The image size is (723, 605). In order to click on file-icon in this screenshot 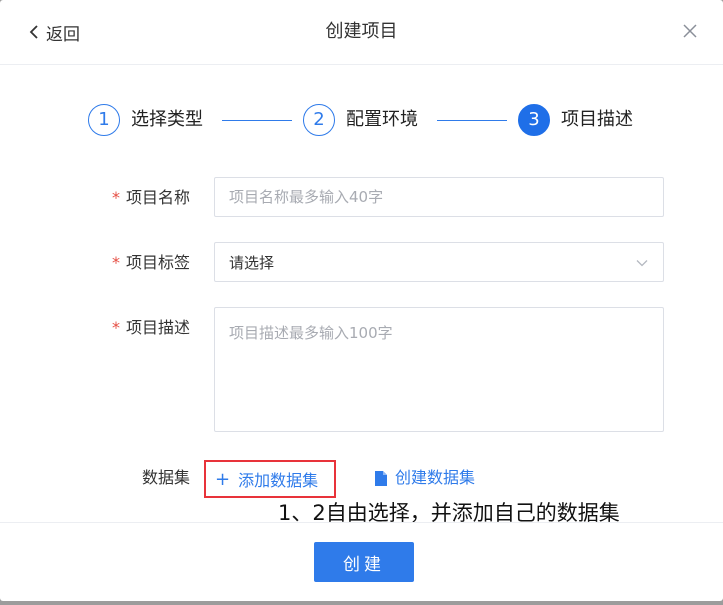, I will do `click(381, 478)`.